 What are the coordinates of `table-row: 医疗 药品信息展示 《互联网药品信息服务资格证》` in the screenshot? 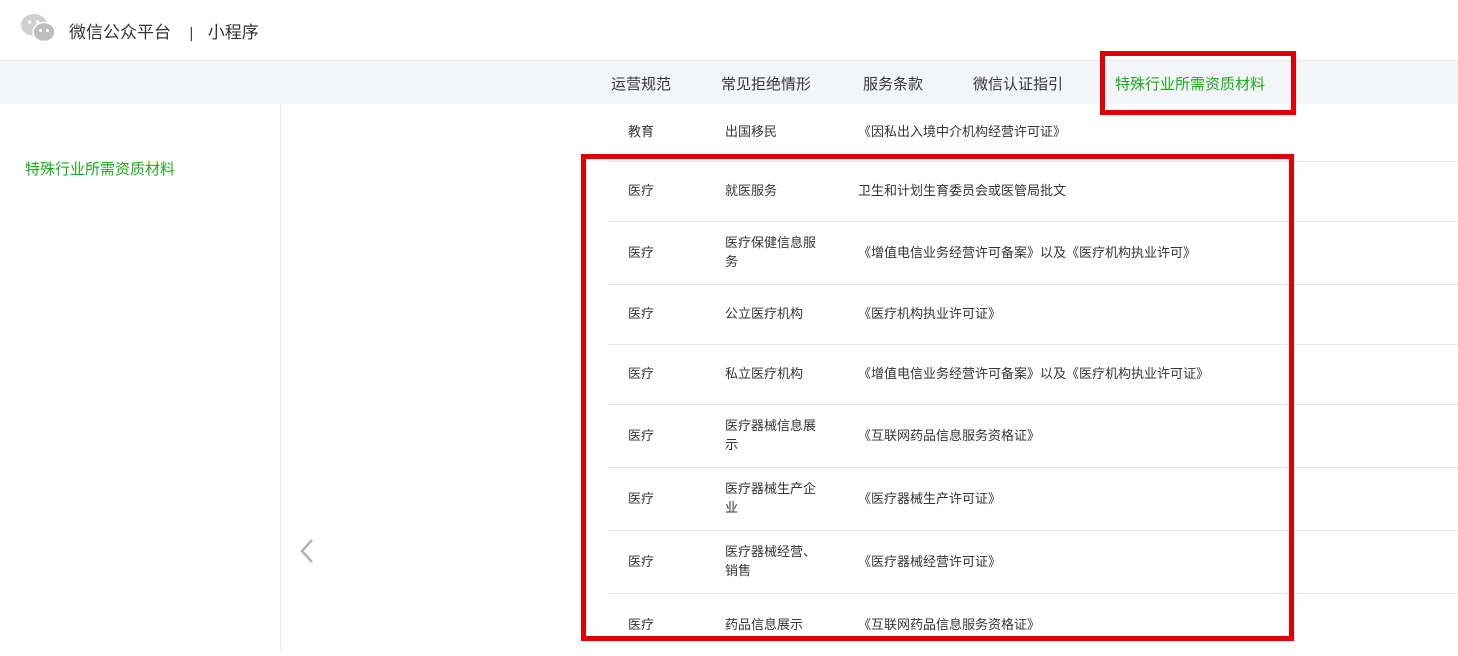 It's located at (1033, 622).